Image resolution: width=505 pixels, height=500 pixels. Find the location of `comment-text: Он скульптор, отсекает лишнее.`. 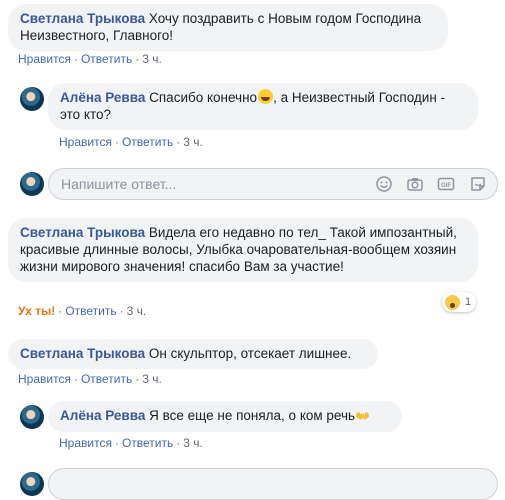

comment-text: Он скульптор, отсекает лишнее. is located at coordinates (250, 353).